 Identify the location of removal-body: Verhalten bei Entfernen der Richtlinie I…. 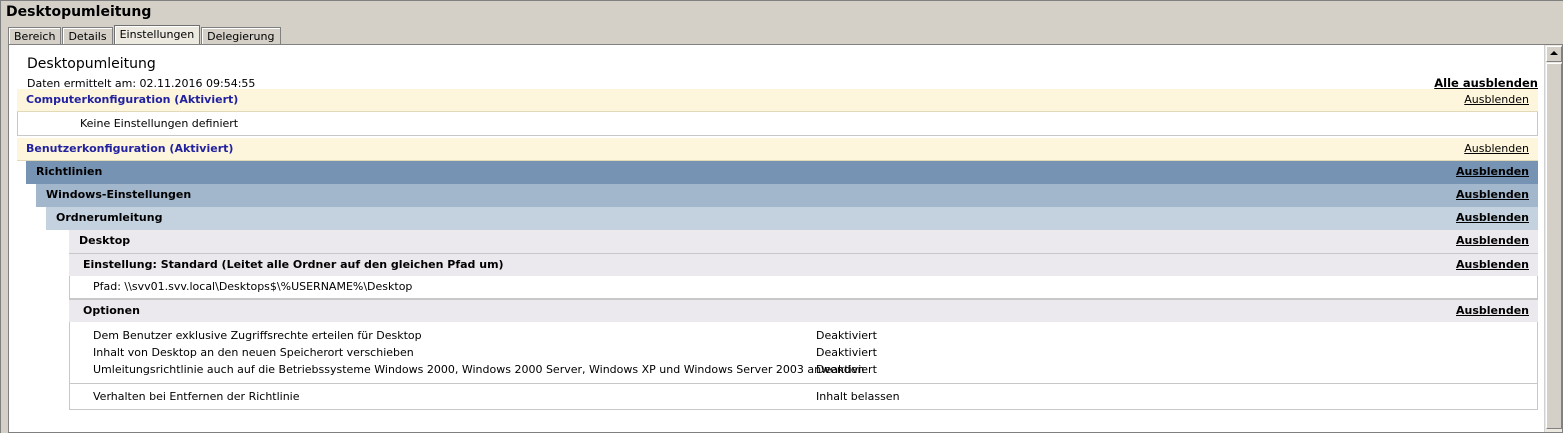
(803, 397).